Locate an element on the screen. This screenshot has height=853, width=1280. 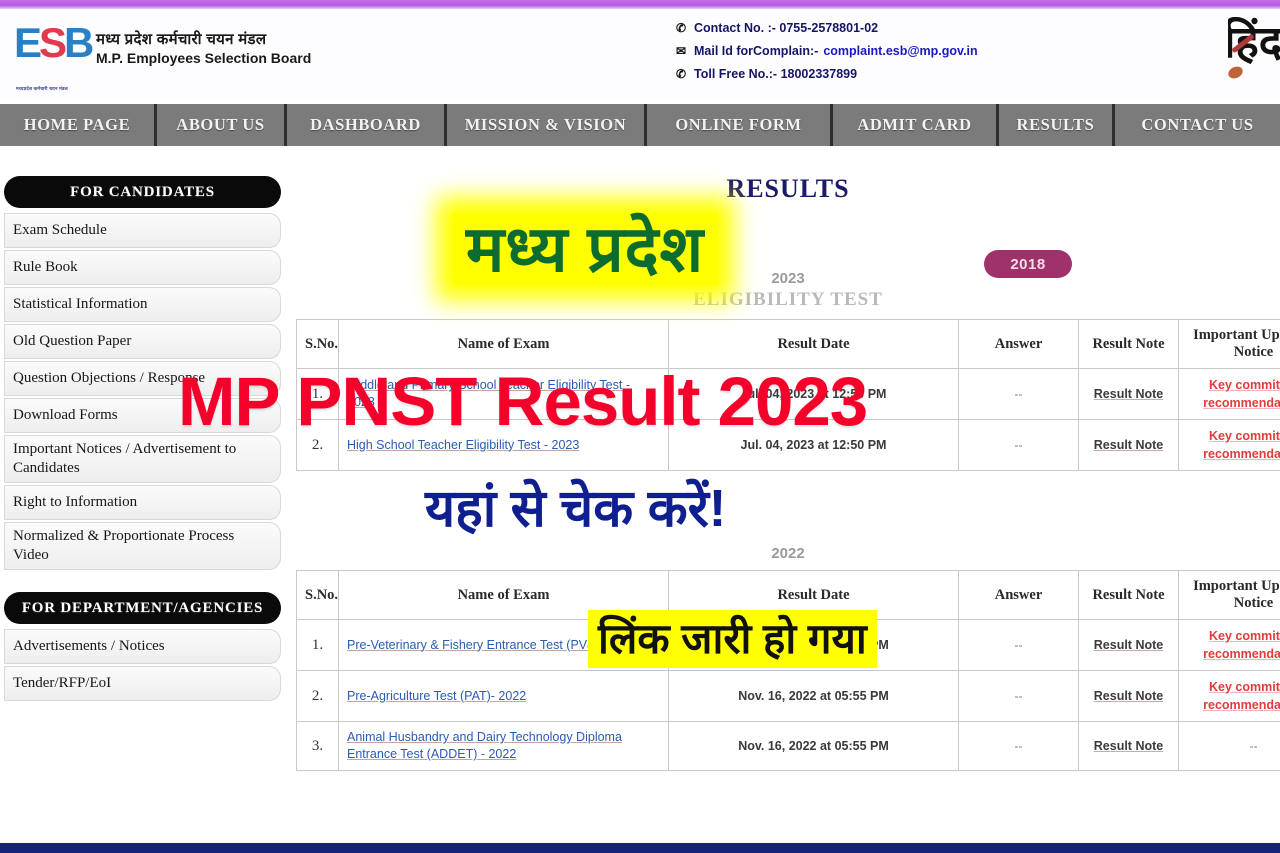
nav-item-home-page: HOME PAGE is located at coordinates (78, 125).